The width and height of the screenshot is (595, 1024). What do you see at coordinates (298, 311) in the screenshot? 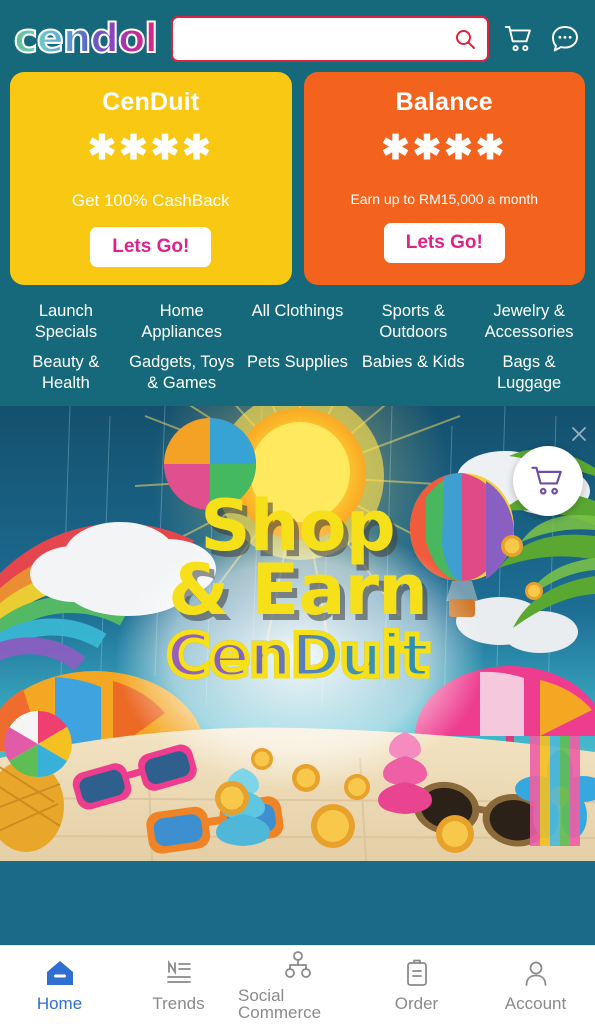
I see `category-item-all-clothings: All Clothings` at bounding box center [298, 311].